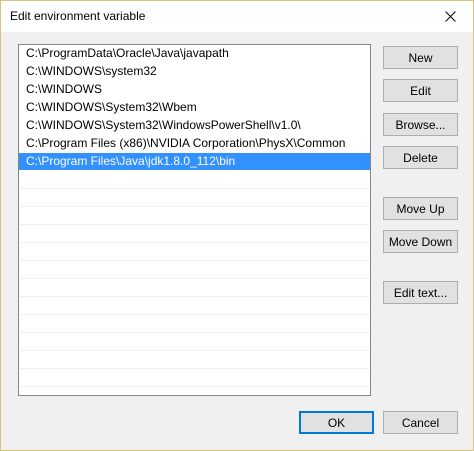 The width and height of the screenshot is (474, 451). I want to click on close-button, so click(450, 16).